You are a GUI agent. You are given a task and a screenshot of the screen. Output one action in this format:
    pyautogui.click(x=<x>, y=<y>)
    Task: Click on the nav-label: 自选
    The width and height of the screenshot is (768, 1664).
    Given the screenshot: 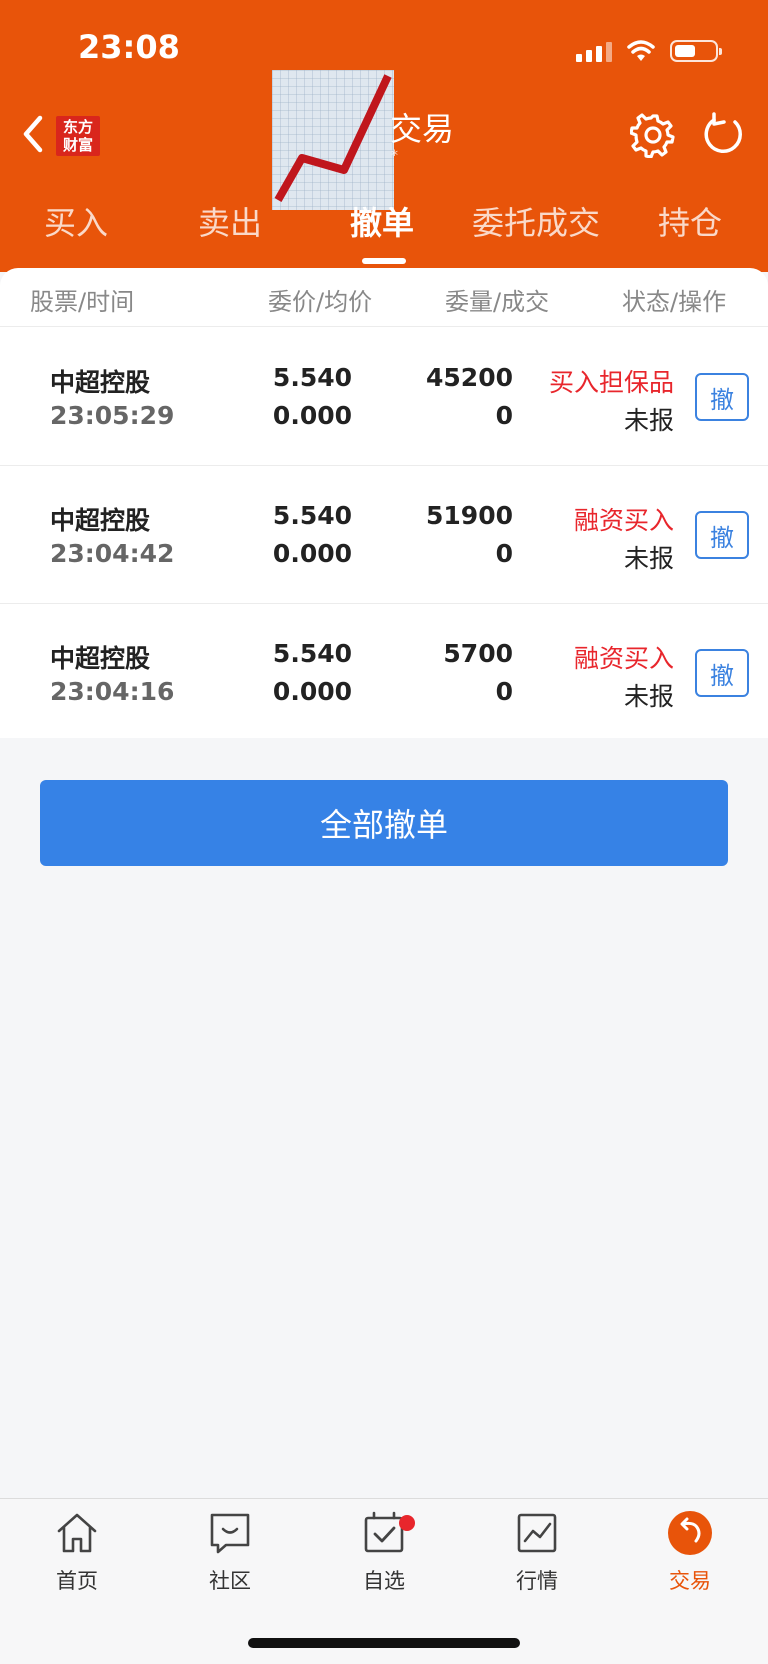 What is the action you would take?
    pyautogui.click(x=384, y=1581)
    